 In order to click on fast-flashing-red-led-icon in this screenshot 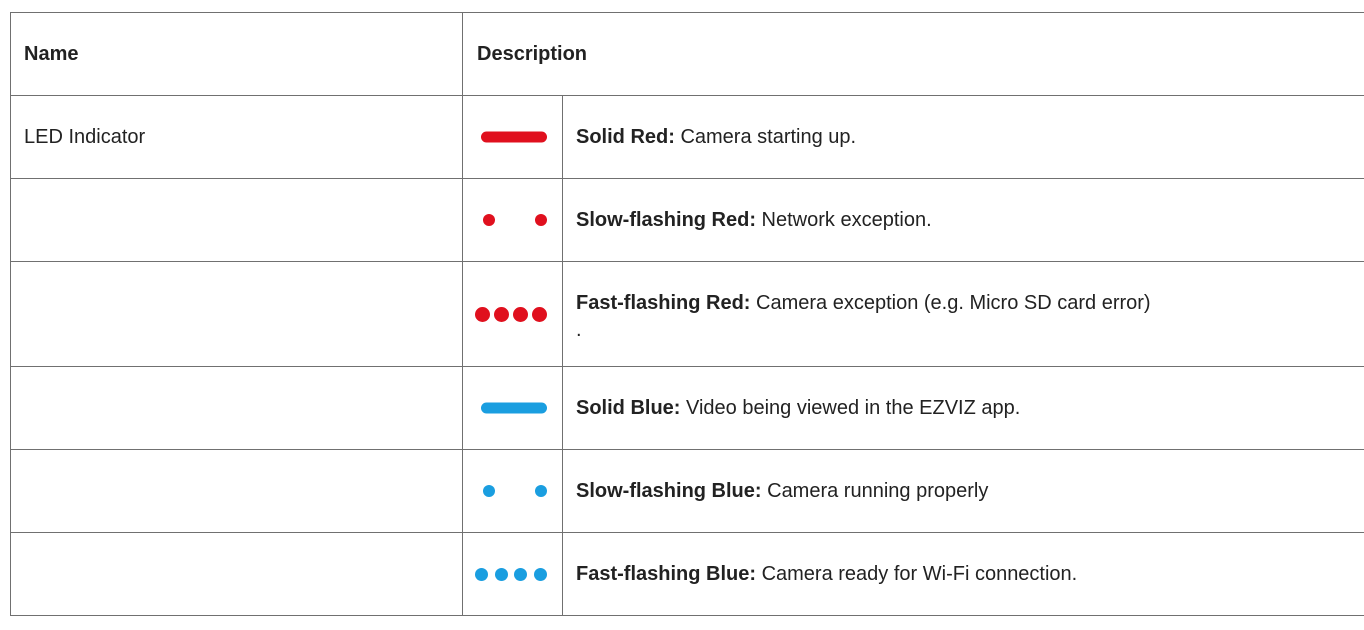, I will do `click(511, 314)`.